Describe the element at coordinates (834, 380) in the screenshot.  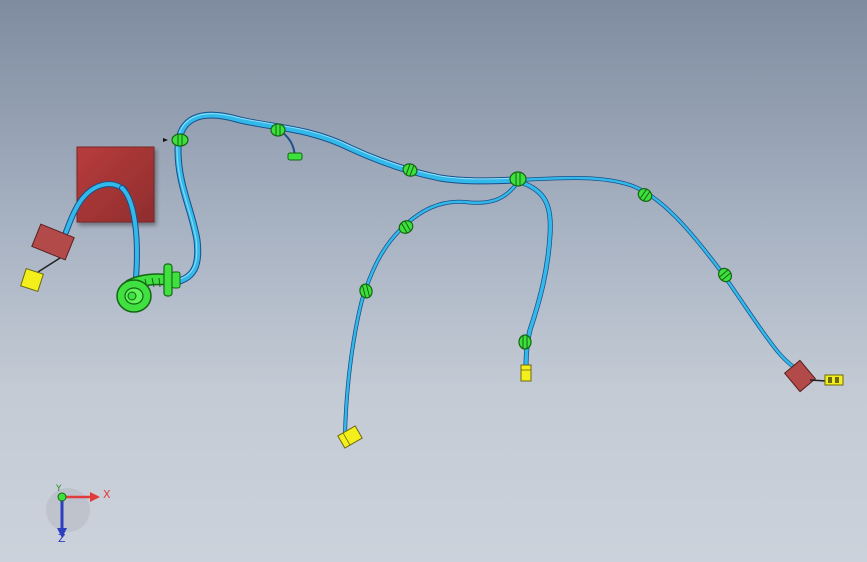
I see `connector-right-yellow` at that location.